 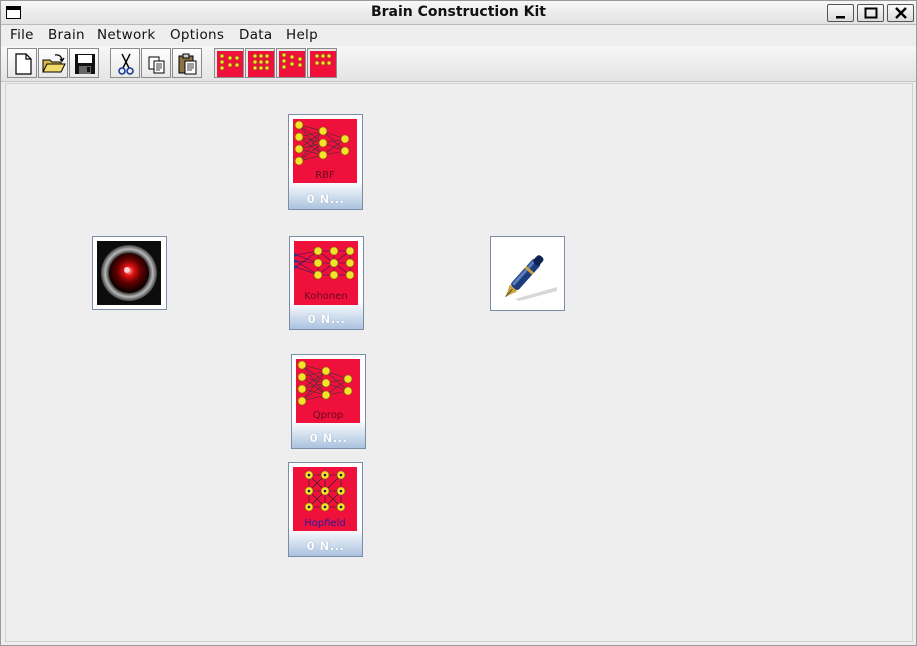 I want to click on qprop-label: Qprop, so click(x=328, y=415).